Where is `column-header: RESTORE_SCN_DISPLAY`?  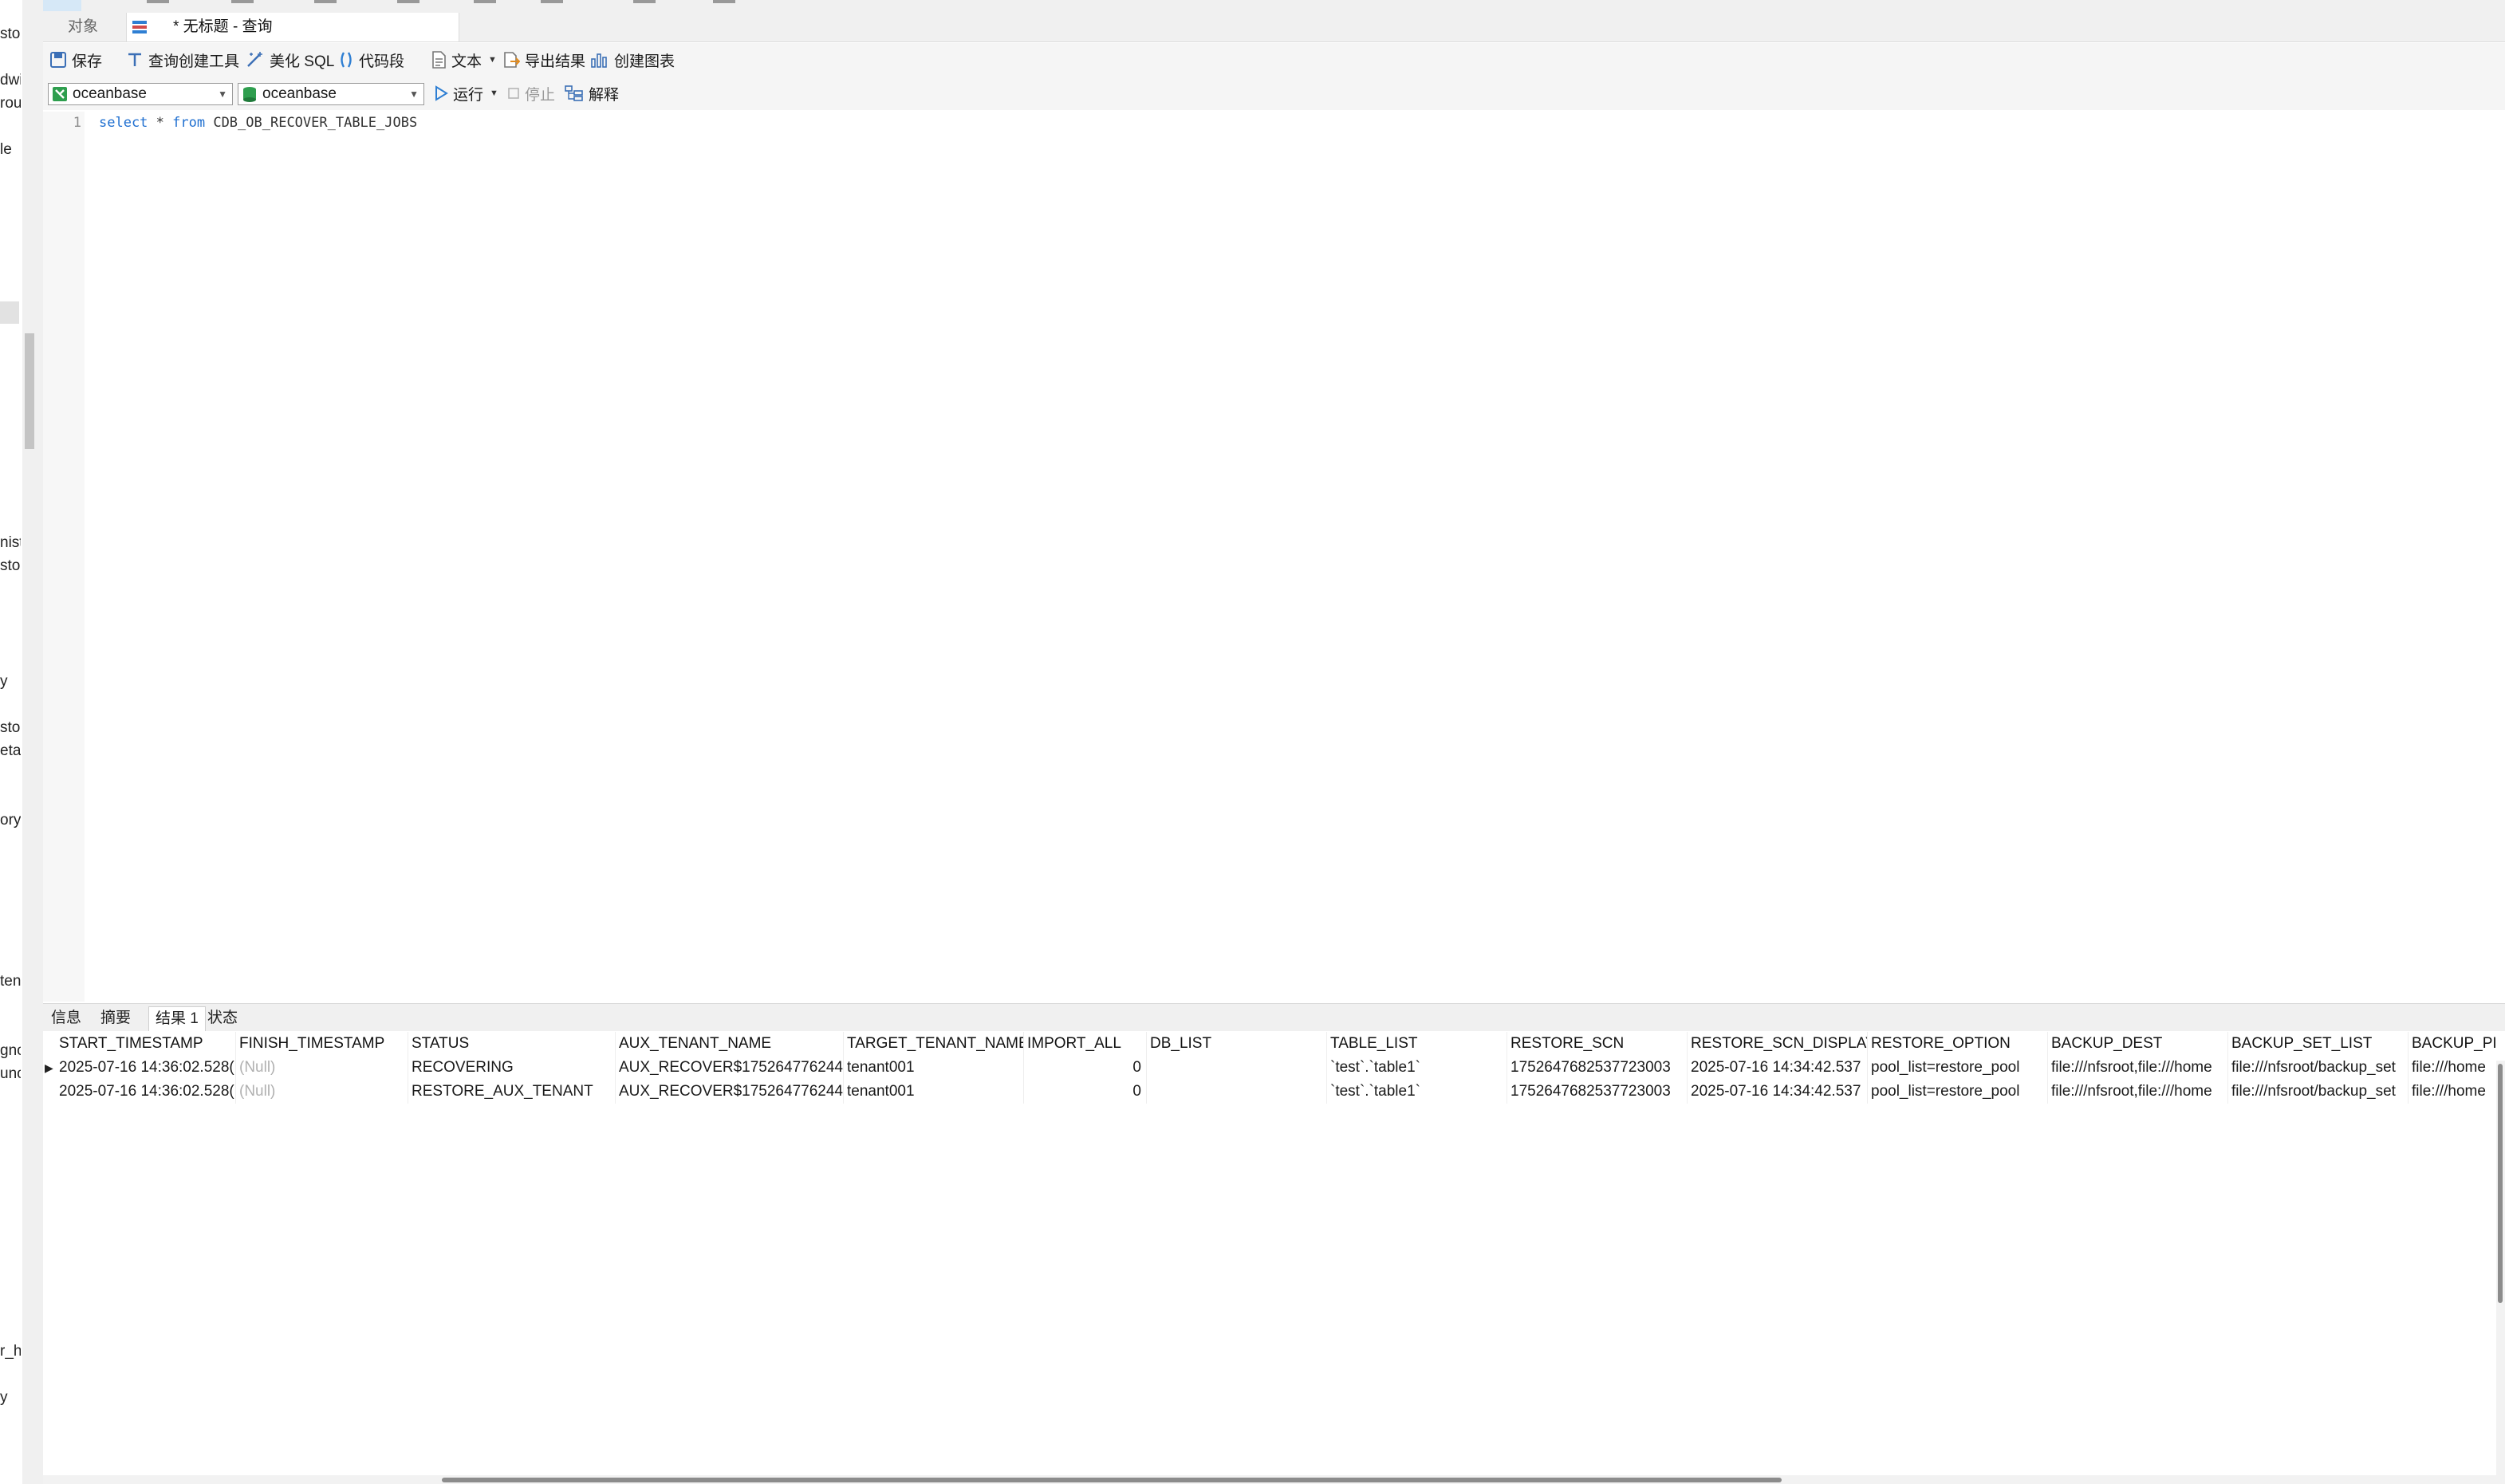
column-header: RESTORE_SCN_DISPLAY is located at coordinates (1778, 1044).